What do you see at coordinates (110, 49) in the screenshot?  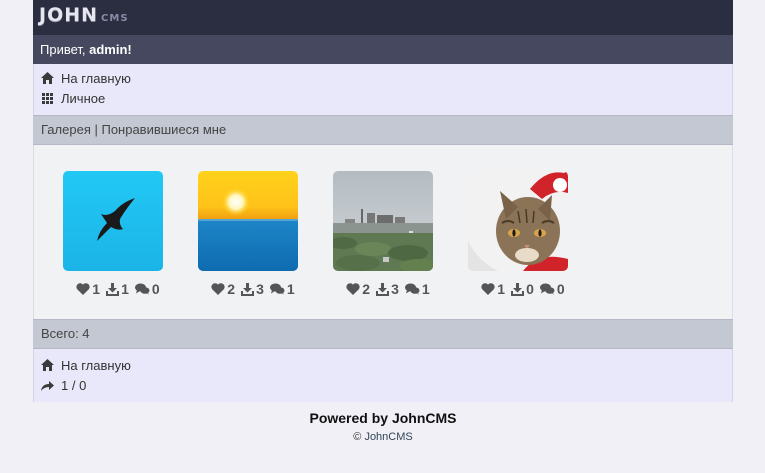 I see `greeting-user: admin!` at bounding box center [110, 49].